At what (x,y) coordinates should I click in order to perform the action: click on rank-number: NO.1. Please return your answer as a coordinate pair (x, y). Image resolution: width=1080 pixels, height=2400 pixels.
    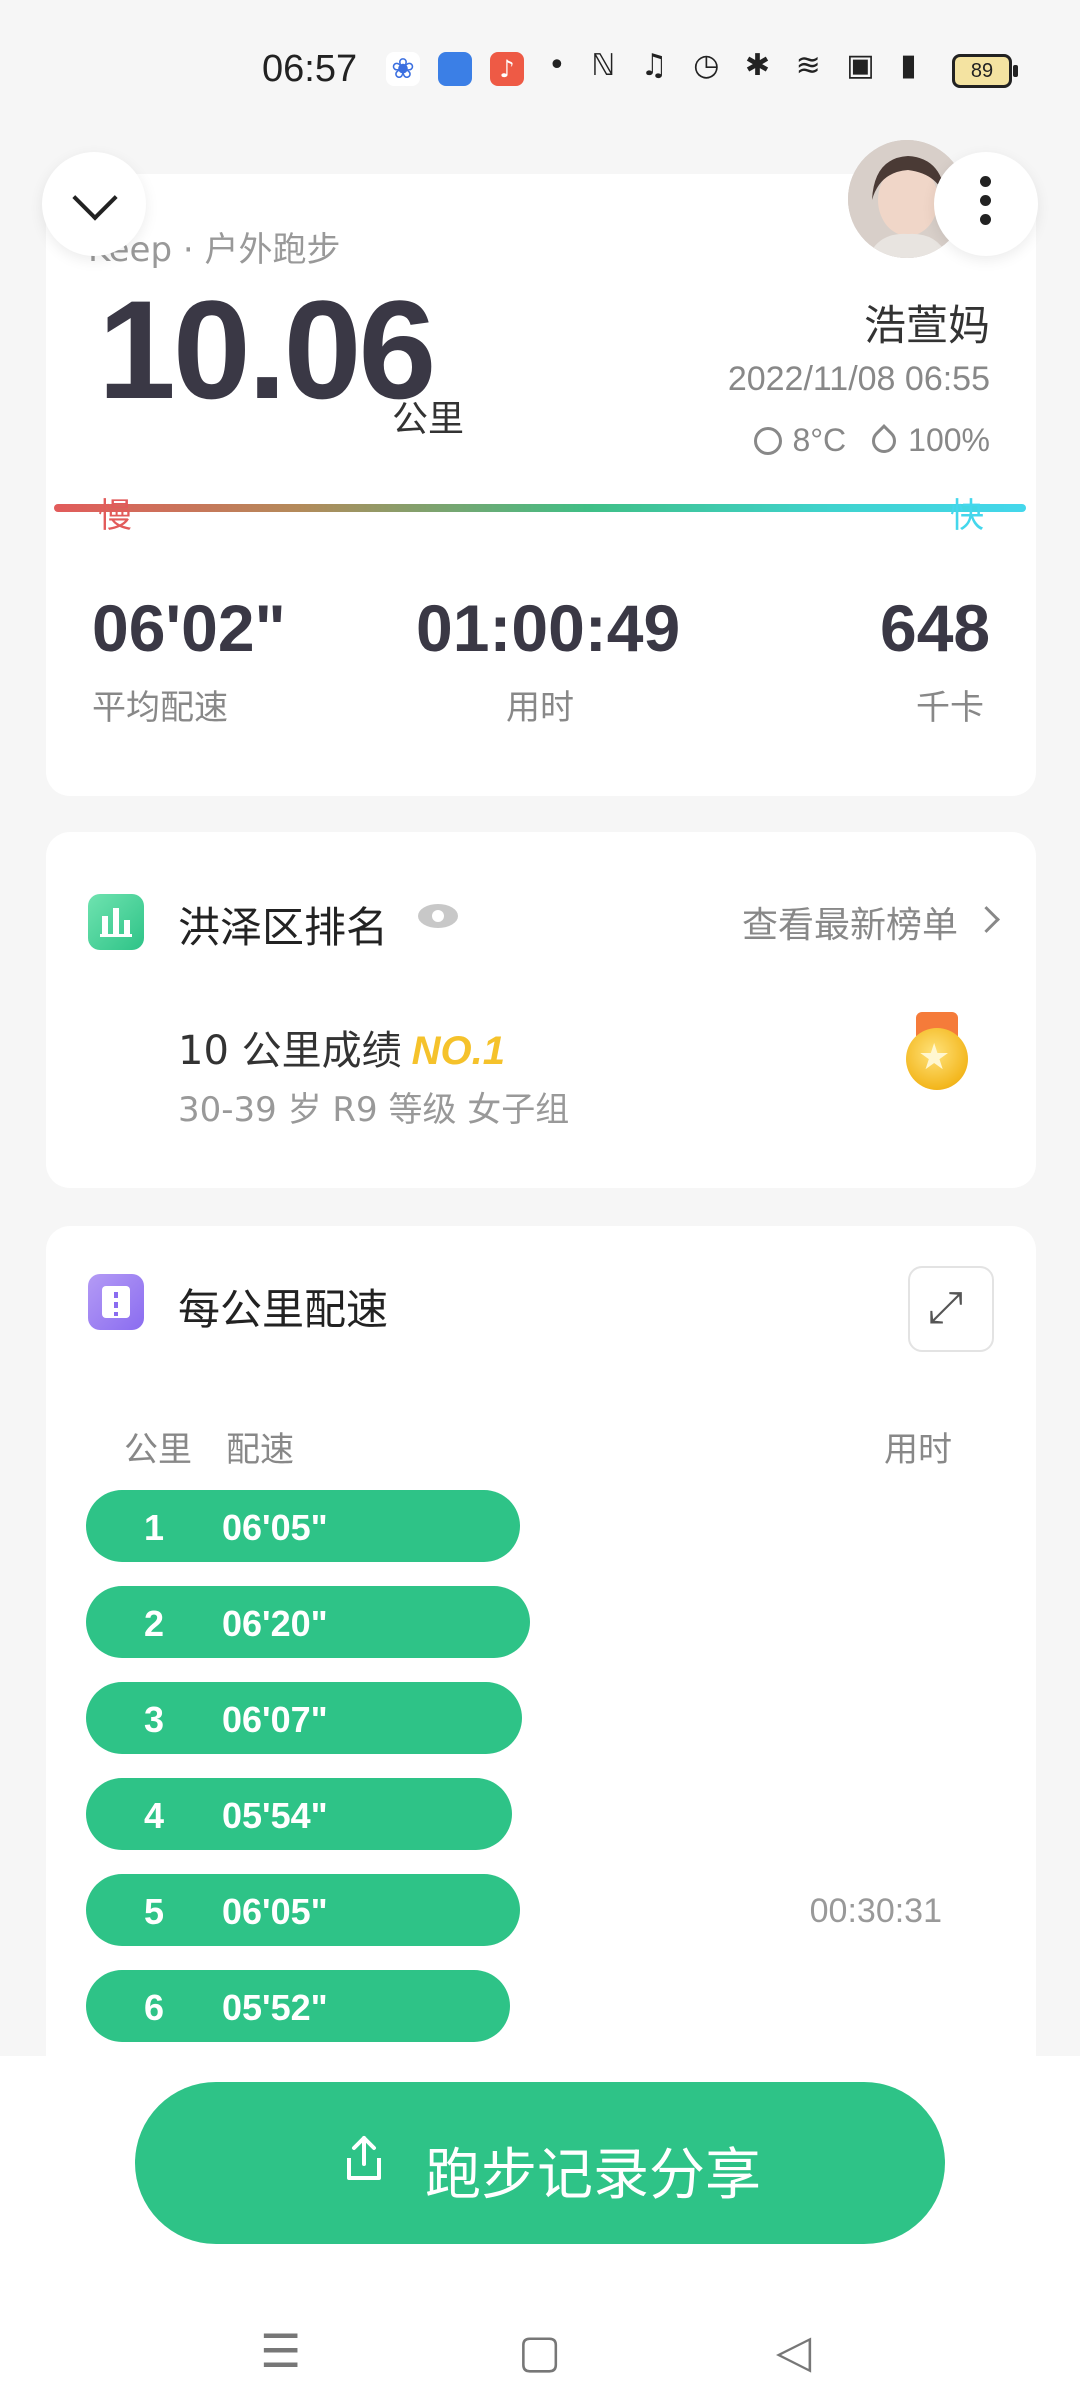
    Looking at the image, I should click on (458, 1051).